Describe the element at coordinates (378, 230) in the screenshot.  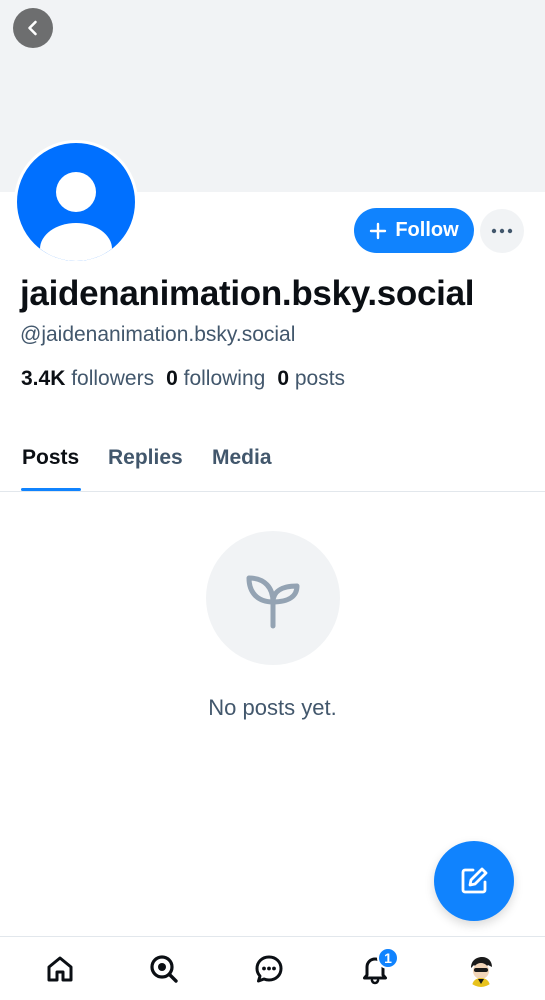
I see `plus-icon` at that location.